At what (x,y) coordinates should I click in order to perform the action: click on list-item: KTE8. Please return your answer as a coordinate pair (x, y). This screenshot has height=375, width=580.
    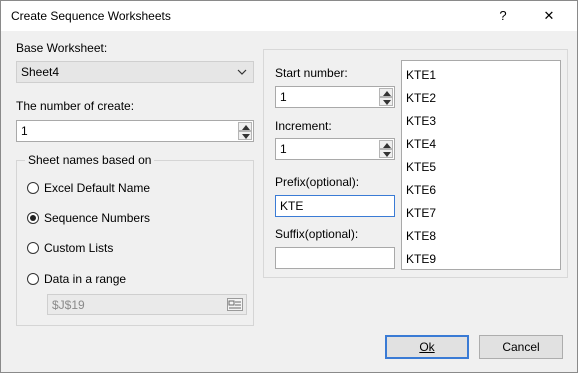
    Looking at the image, I should click on (421, 236).